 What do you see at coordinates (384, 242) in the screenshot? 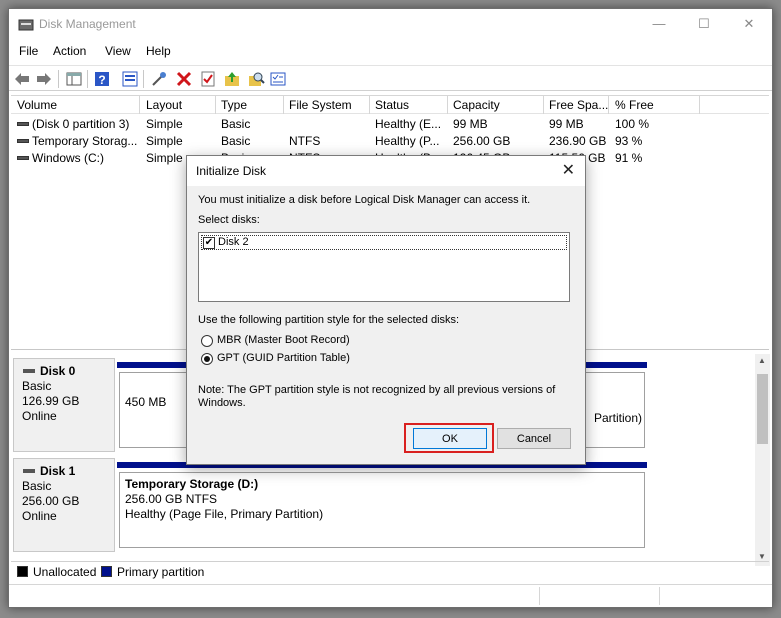
I see `disk-list-item: ✔ Disk 2` at bounding box center [384, 242].